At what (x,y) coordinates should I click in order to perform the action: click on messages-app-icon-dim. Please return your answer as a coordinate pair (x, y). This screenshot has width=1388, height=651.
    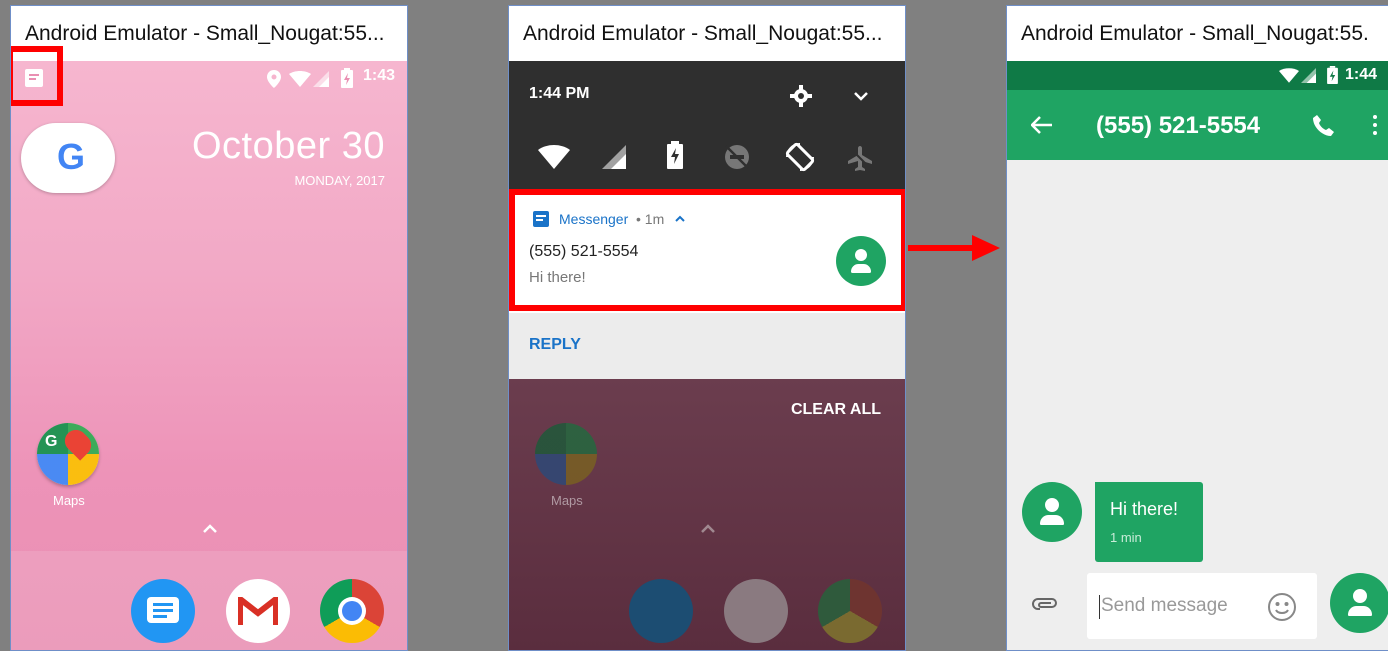
    Looking at the image, I should click on (661, 611).